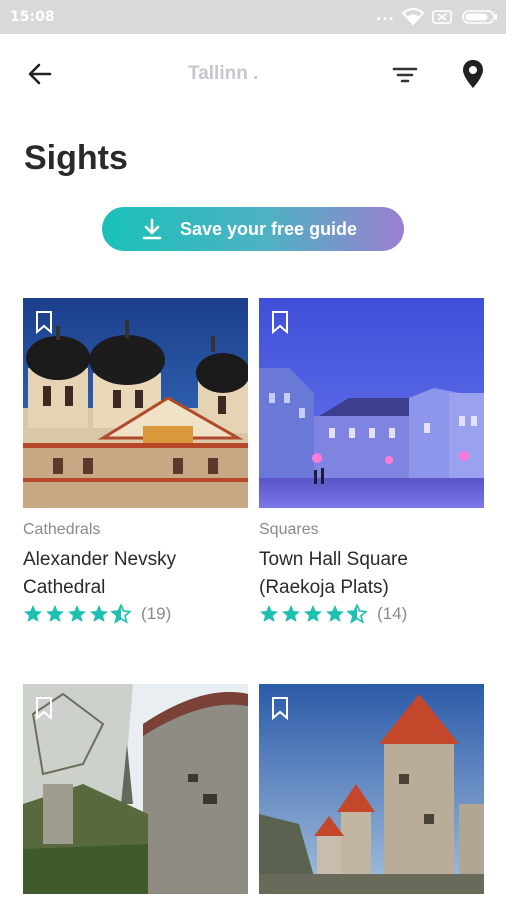 This screenshot has width=506, height=900. Describe the element at coordinates (76, 158) in the screenshot. I see `page-title: Sights` at that location.